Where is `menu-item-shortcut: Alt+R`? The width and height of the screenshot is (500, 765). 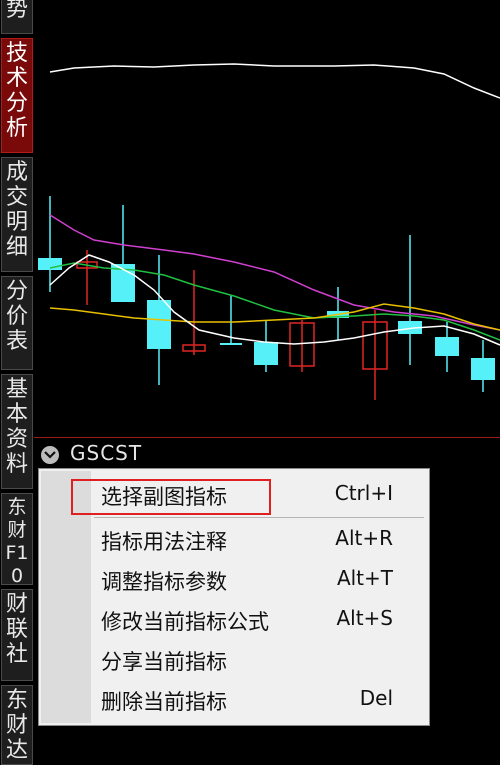
menu-item-shortcut: Alt+R is located at coordinates (364, 538).